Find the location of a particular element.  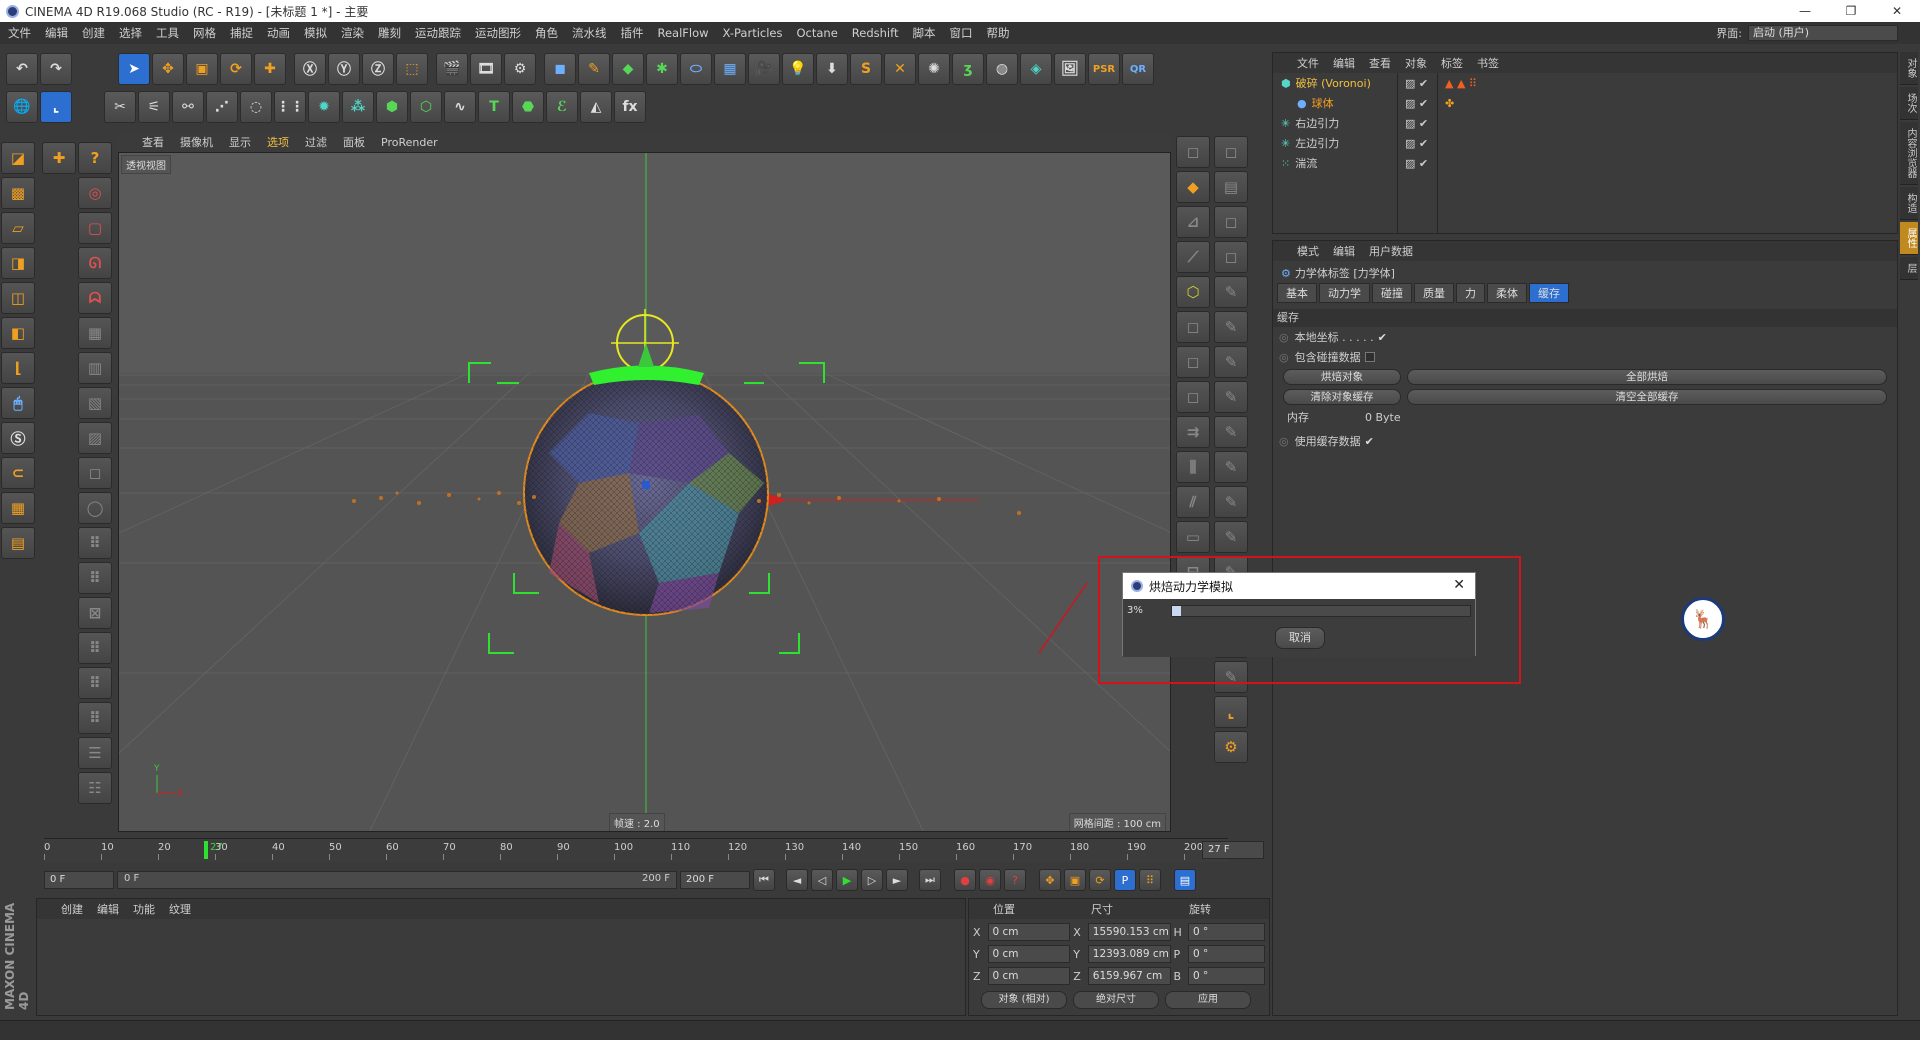

start-frame-field: 0 F is located at coordinates (79, 880).